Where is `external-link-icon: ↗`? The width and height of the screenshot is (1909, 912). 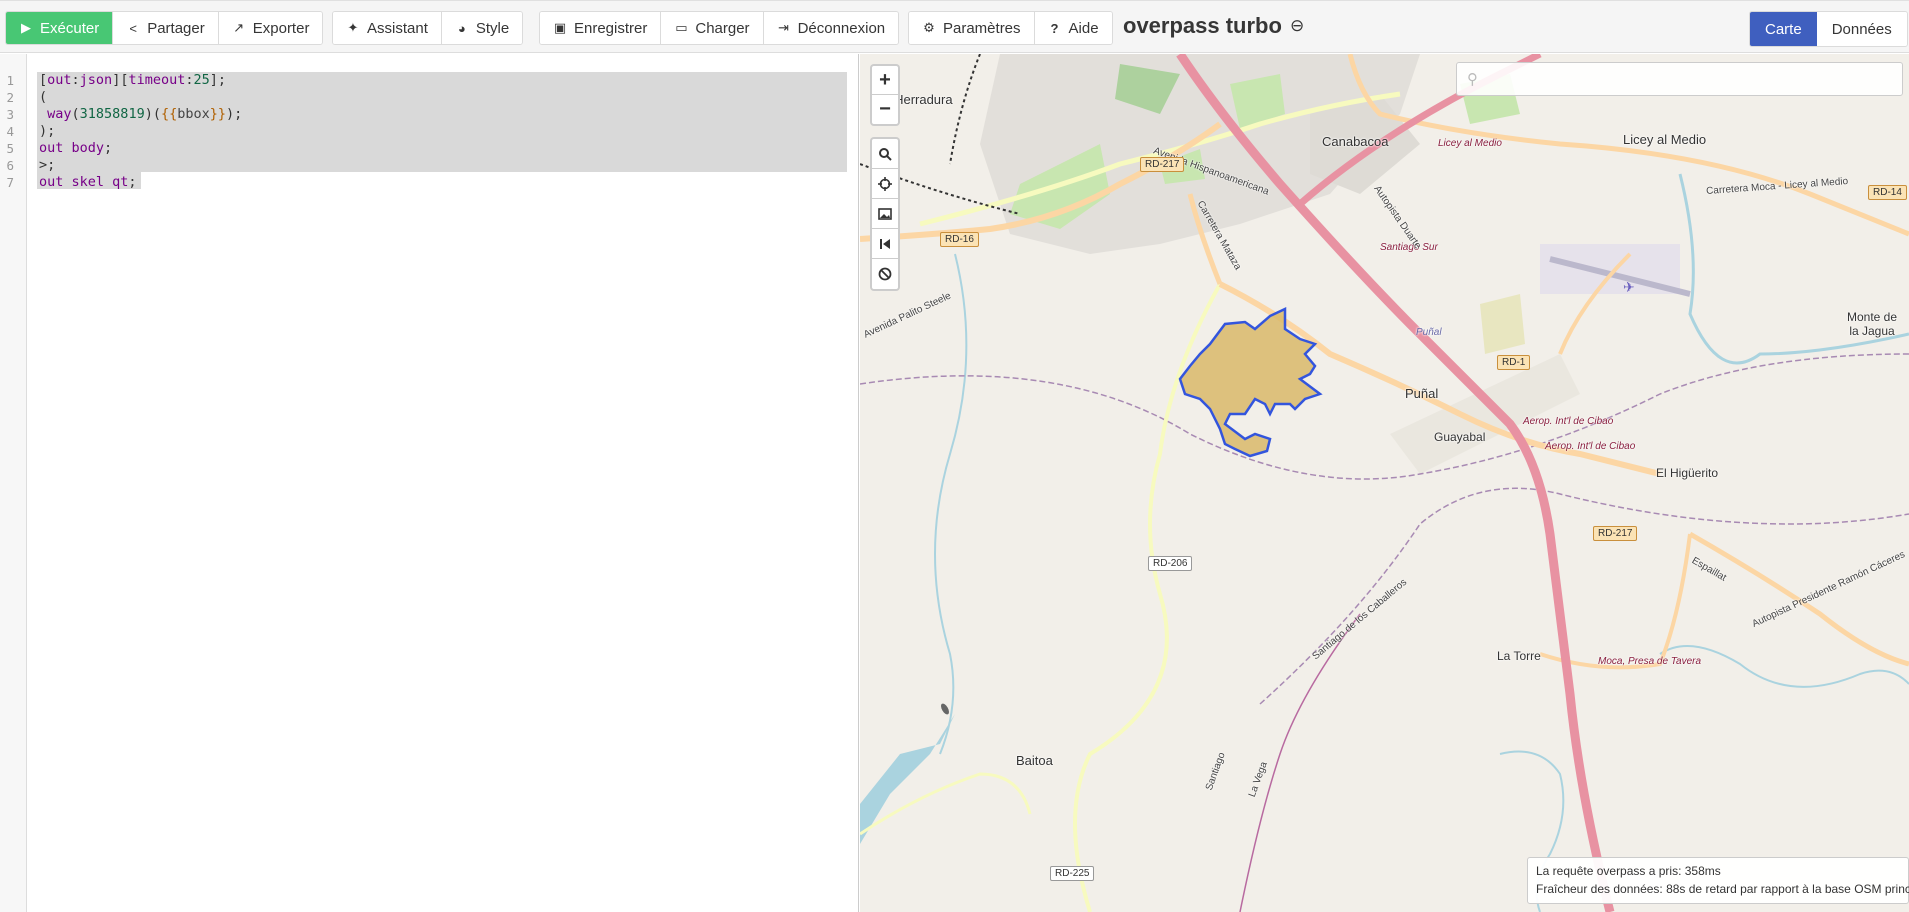 external-link-icon: ↗ is located at coordinates (239, 27).